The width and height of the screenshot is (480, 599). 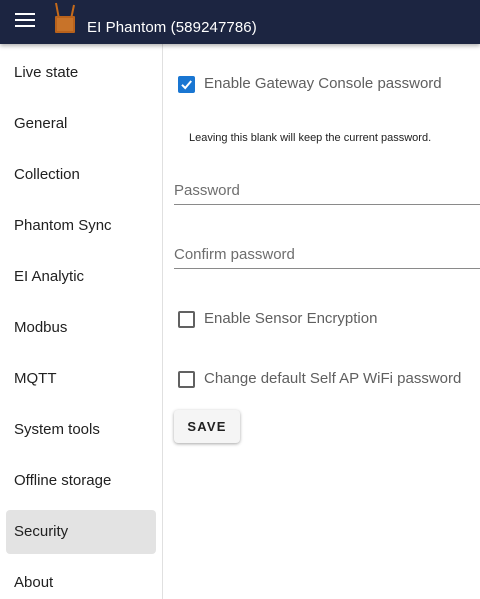 What do you see at coordinates (25, 21) in the screenshot?
I see `hamburger-menu-icon` at bounding box center [25, 21].